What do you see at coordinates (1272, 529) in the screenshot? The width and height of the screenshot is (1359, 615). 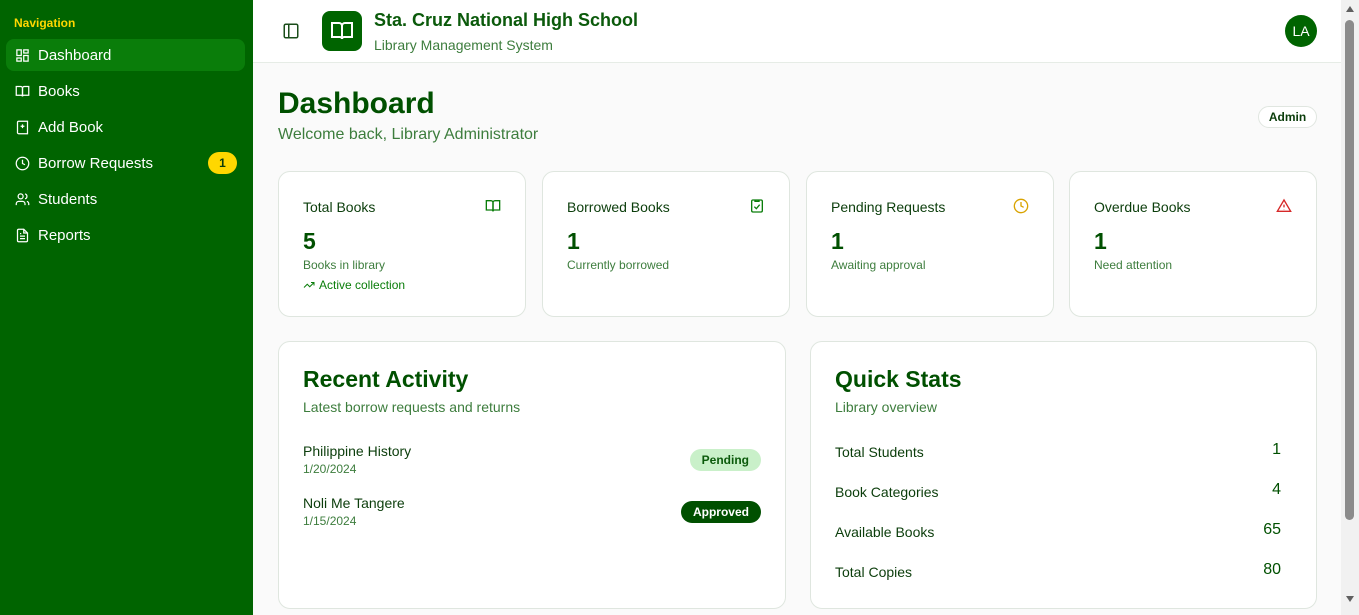 I see `quick-stat-value: 65` at bounding box center [1272, 529].